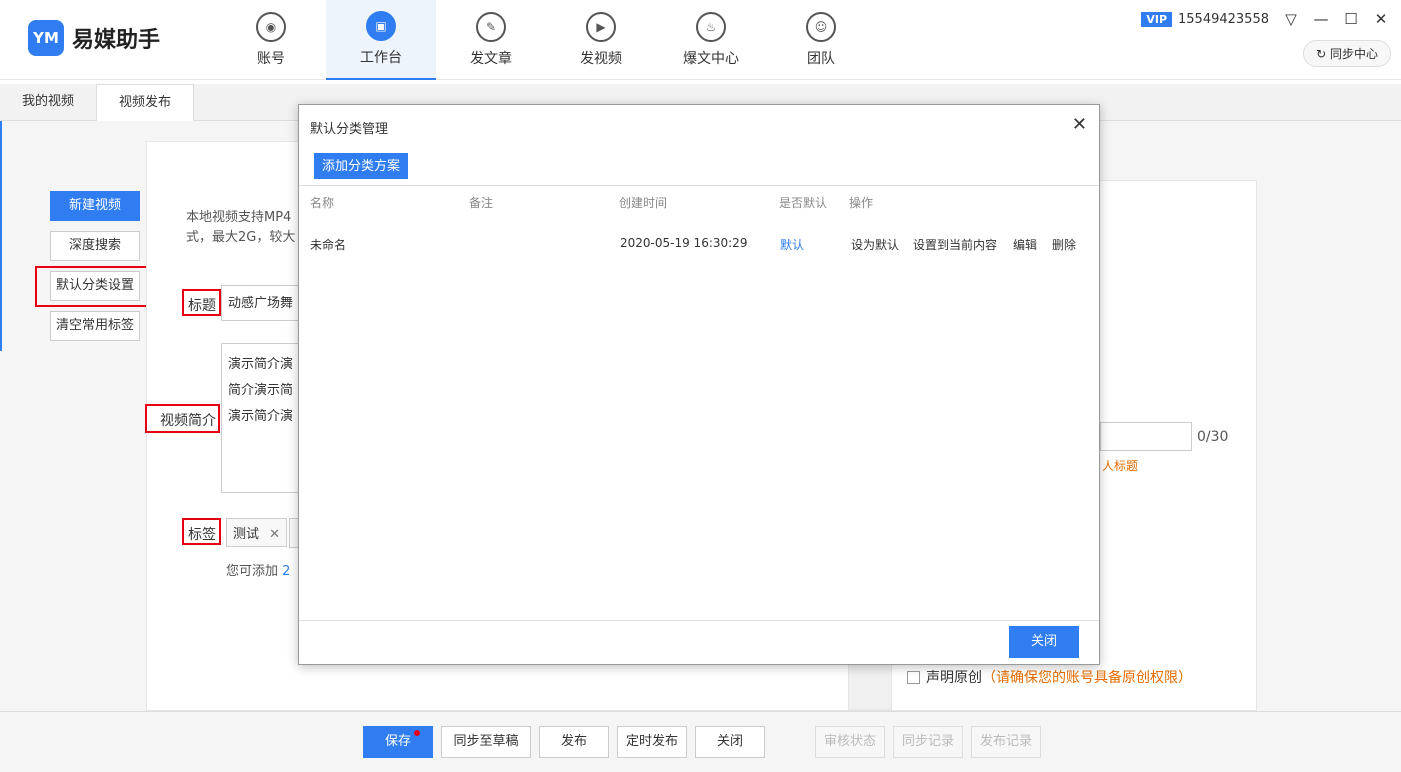  Describe the element at coordinates (1213, 437) in the screenshot. I see `char-counter: 0/30` at that location.